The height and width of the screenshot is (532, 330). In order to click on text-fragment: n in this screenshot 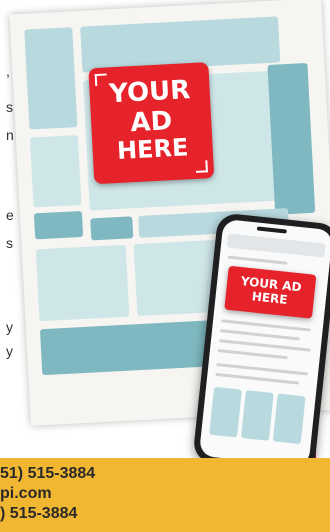, I will do `click(10, 135)`.